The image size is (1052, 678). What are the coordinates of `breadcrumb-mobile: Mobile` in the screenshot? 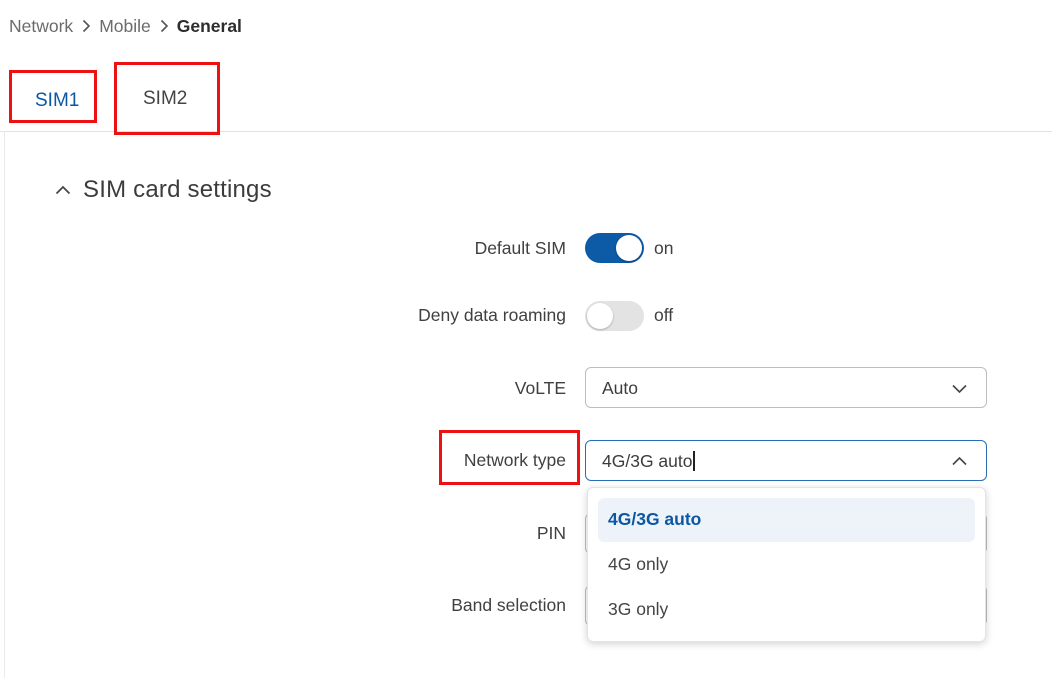 It's located at (125, 26).